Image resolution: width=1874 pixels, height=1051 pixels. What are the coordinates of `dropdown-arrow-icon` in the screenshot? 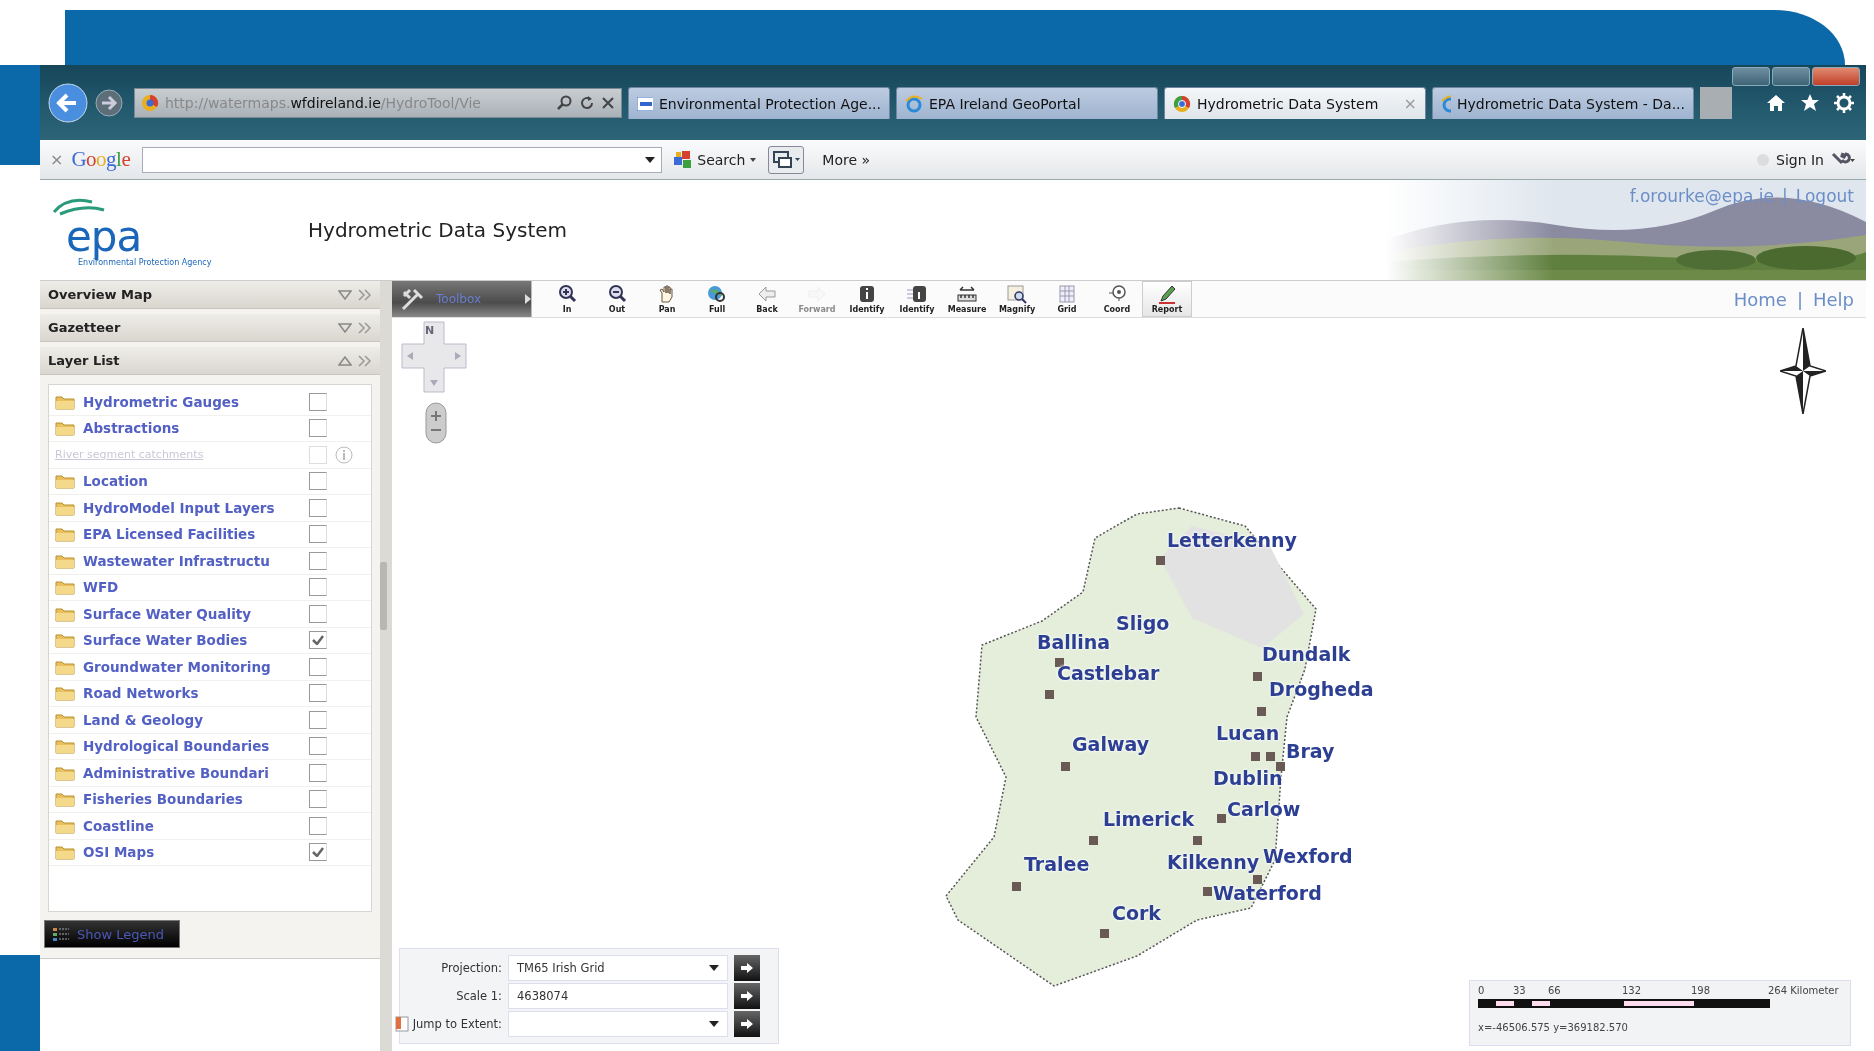 It's located at (650, 159).